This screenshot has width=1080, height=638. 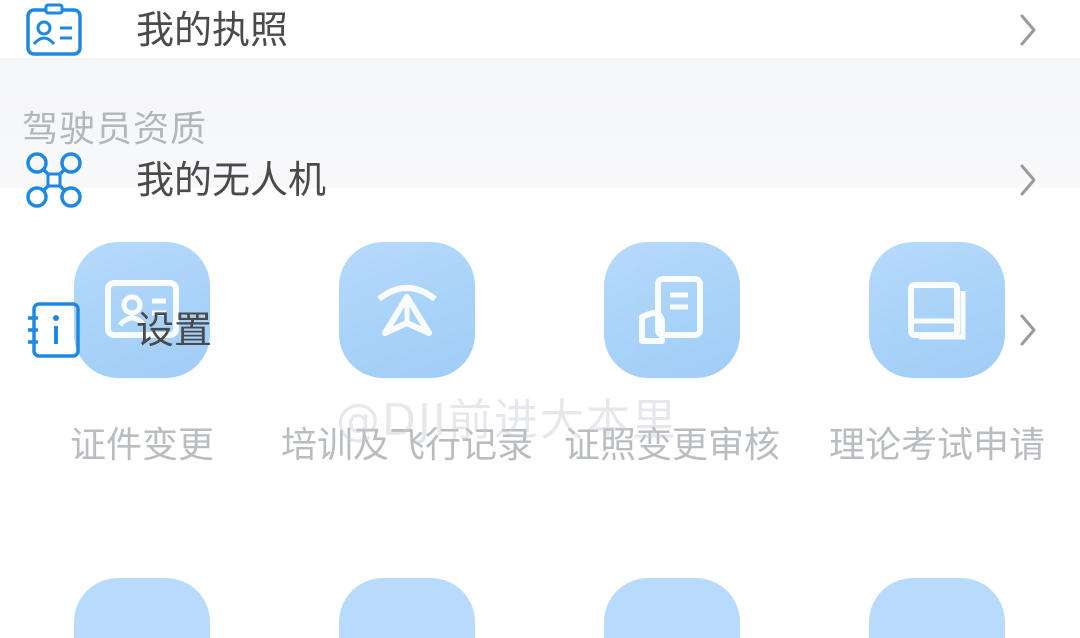 I want to click on menu-item-my-license: 我的执照, so click(x=540, y=40).